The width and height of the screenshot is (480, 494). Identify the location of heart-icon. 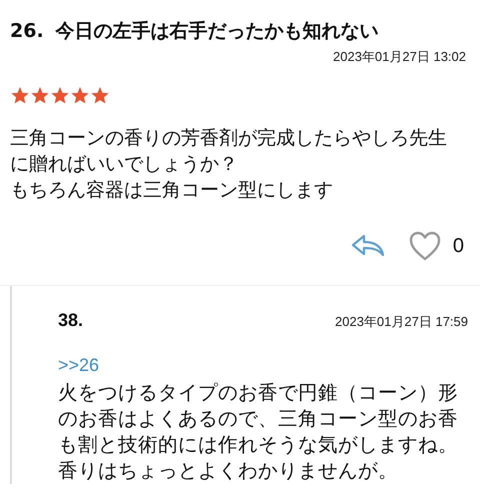
(424, 246).